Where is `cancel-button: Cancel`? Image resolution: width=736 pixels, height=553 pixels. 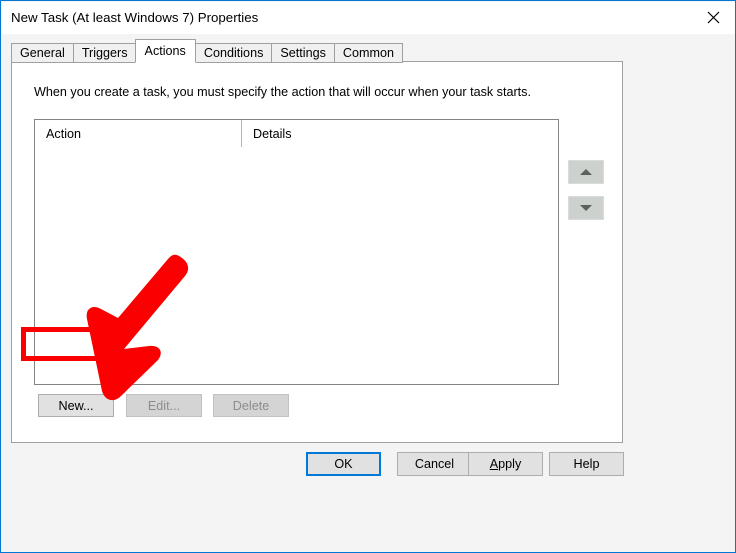 cancel-button: Cancel is located at coordinates (434, 464).